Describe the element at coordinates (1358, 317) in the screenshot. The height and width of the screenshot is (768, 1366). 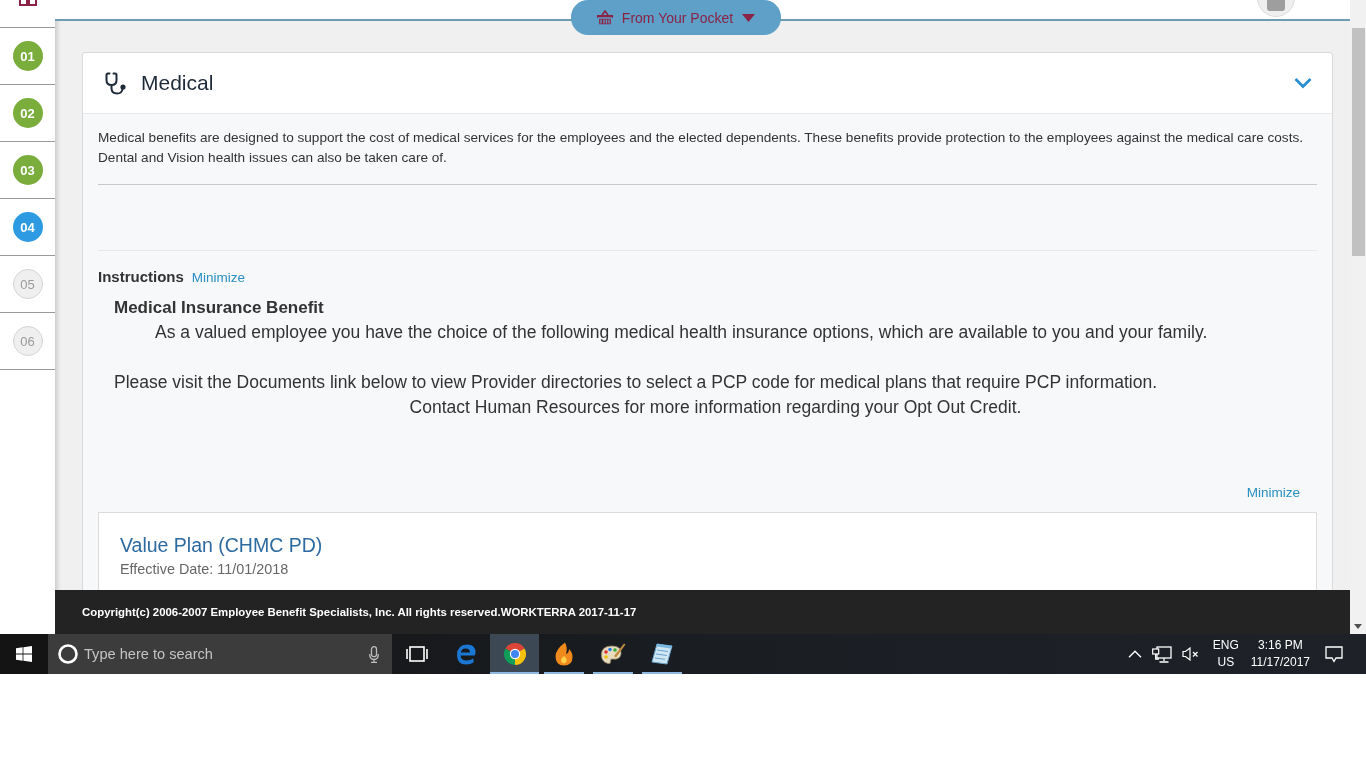
I see `scrollbar` at that location.